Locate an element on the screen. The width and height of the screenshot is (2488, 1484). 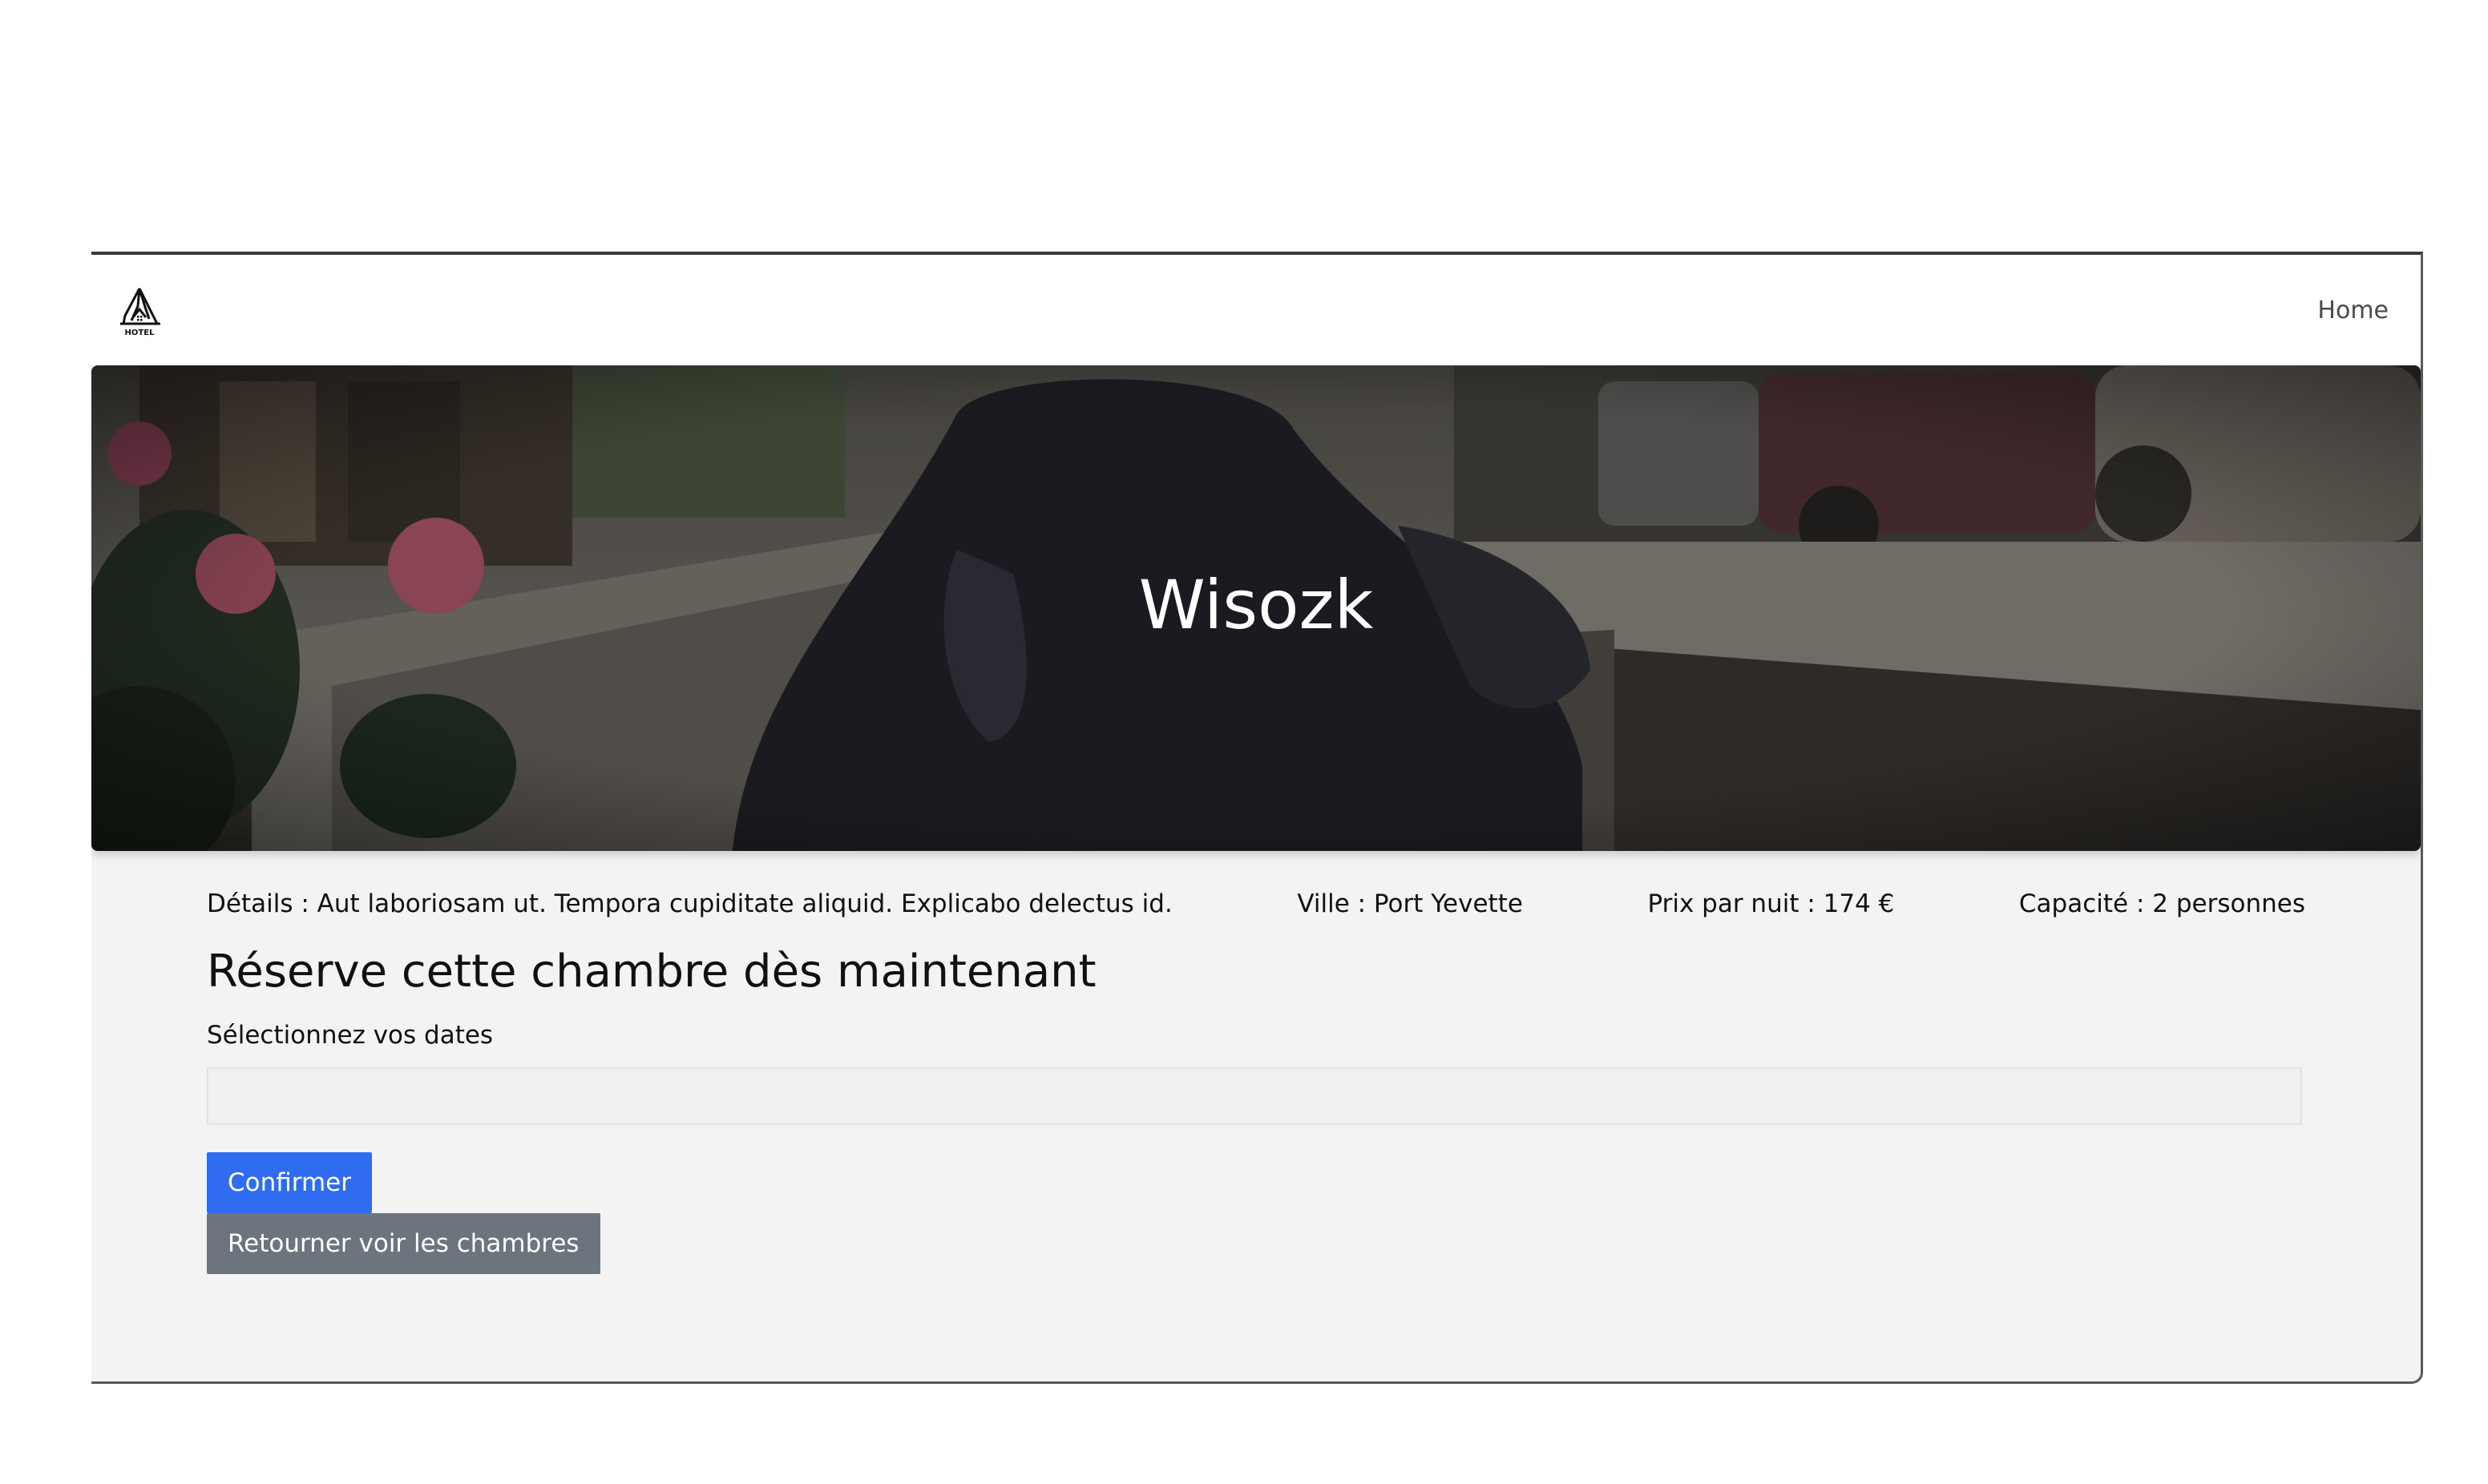
logo-text: HOTEL is located at coordinates (140, 333).